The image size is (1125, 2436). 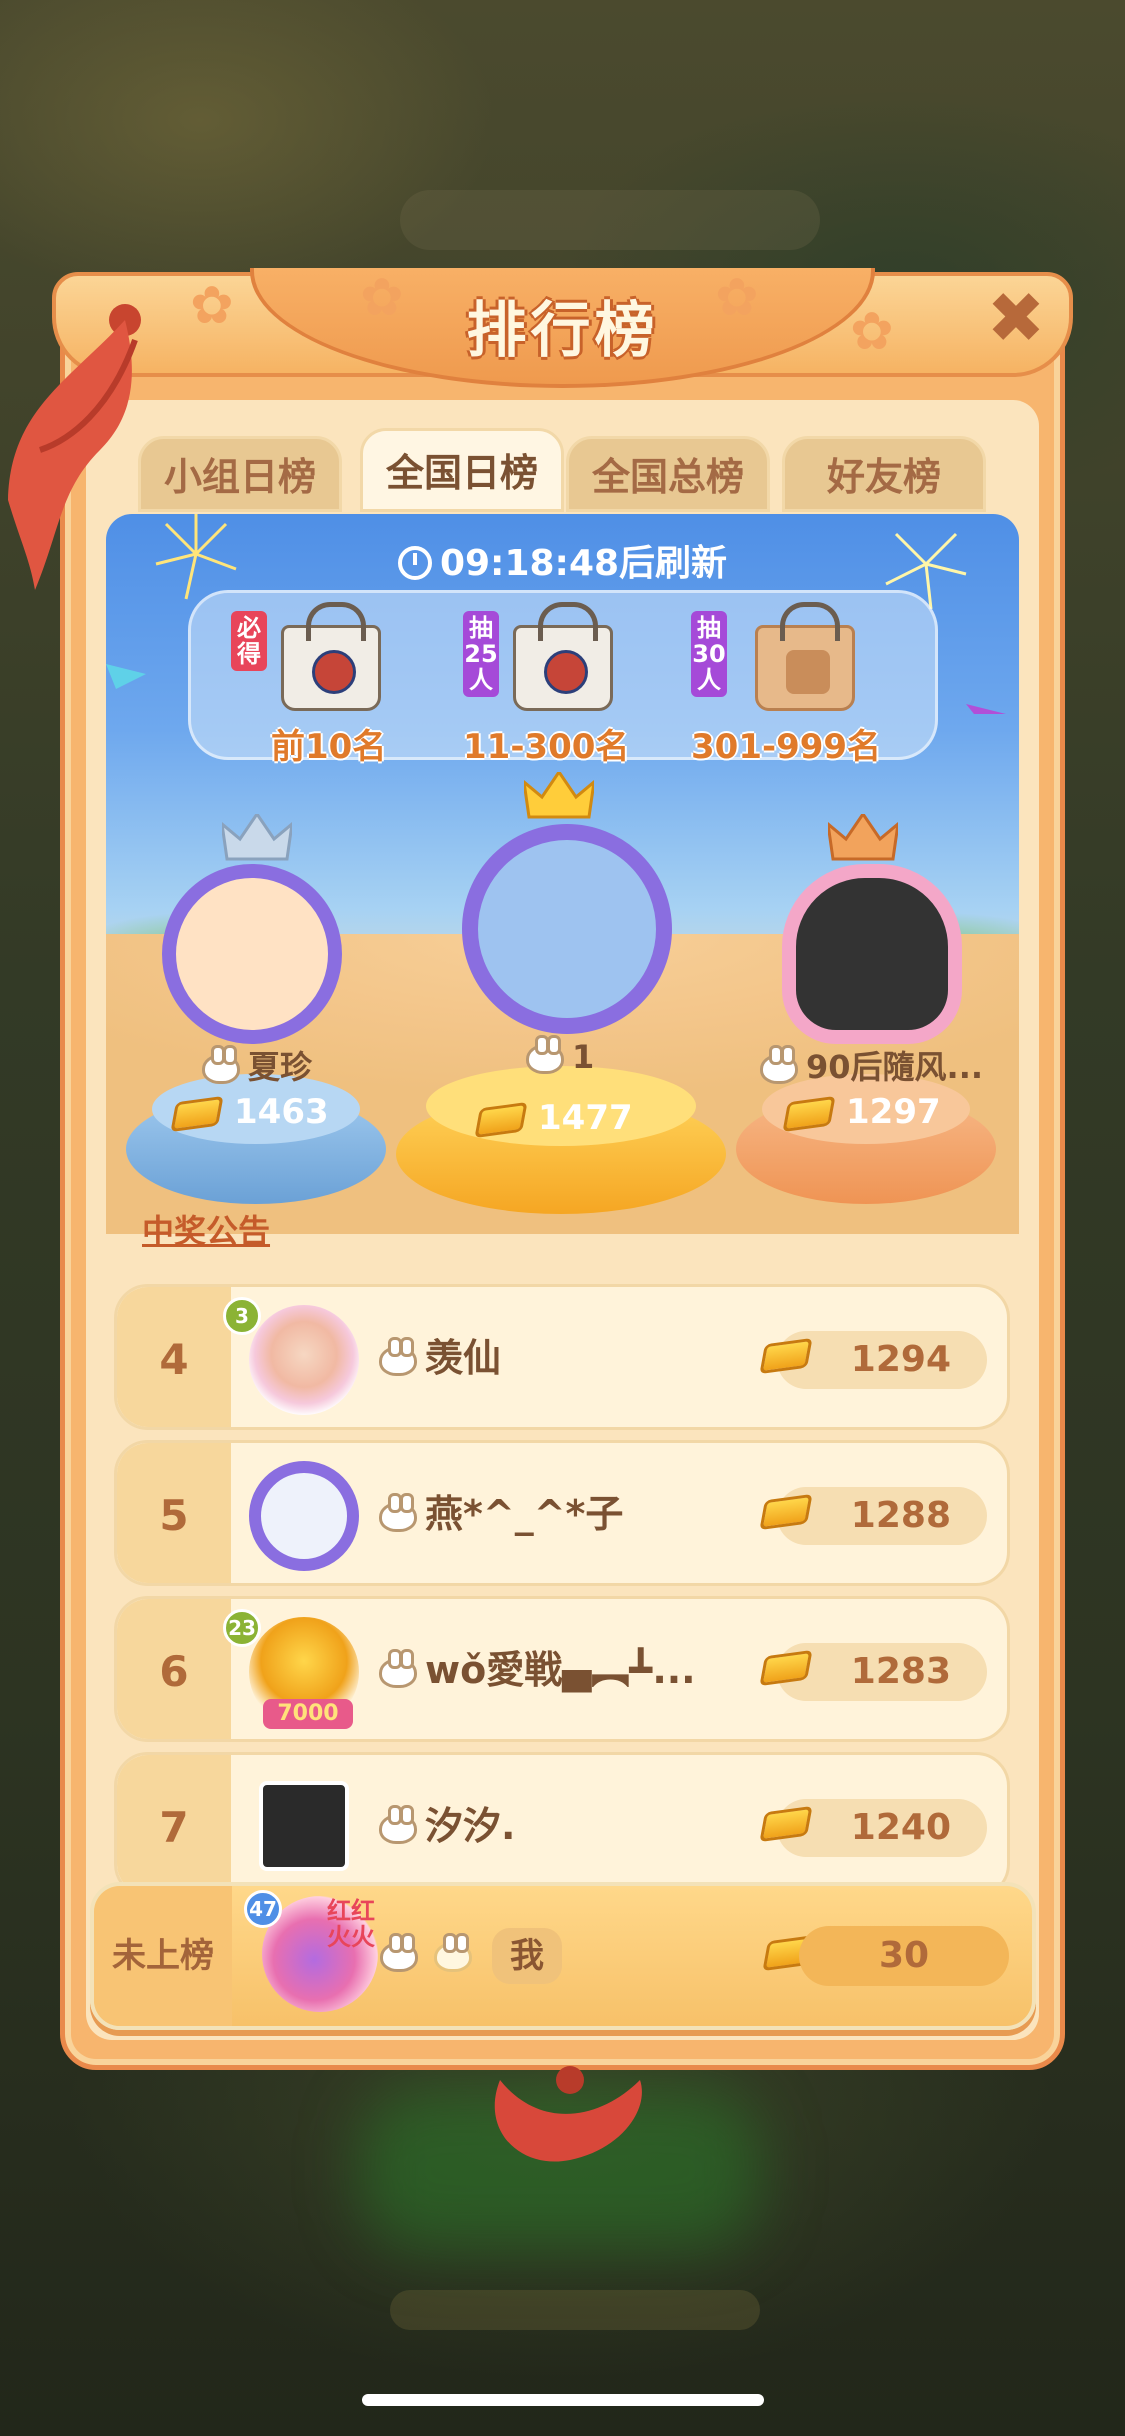 What do you see at coordinates (524, 1514) in the screenshot?
I see `player-name-text: 燕*^_^*子` at bounding box center [524, 1514].